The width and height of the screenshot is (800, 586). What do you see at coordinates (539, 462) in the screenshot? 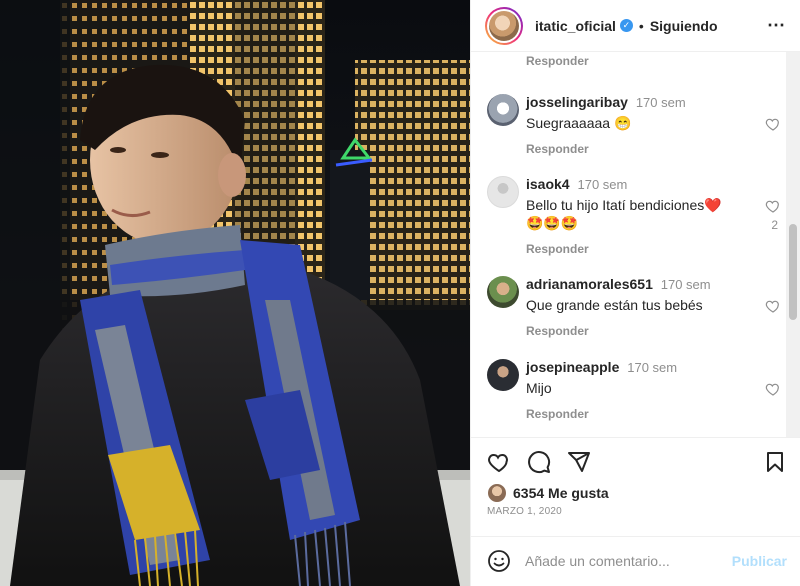
I see `comment-icon` at bounding box center [539, 462].